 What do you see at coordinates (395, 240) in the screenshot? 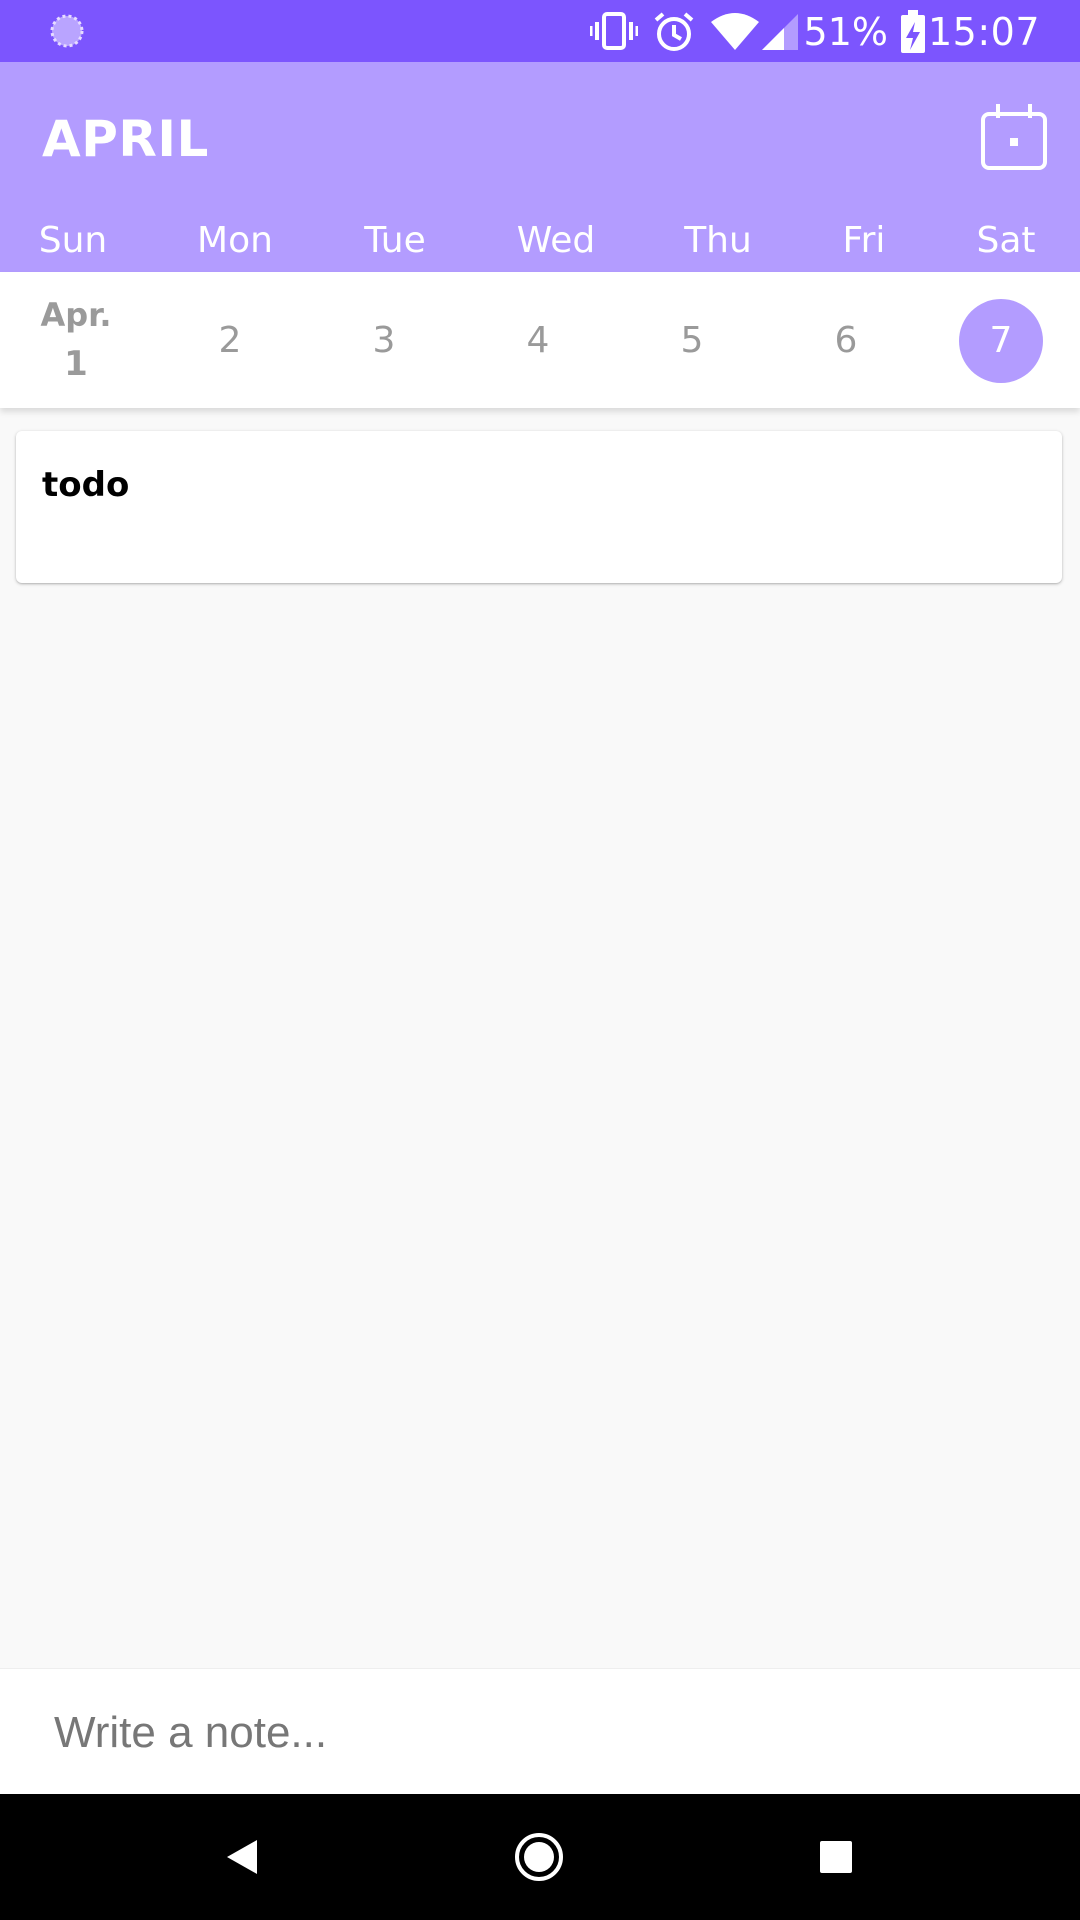
I see `weekday-tue: Tue` at bounding box center [395, 240].